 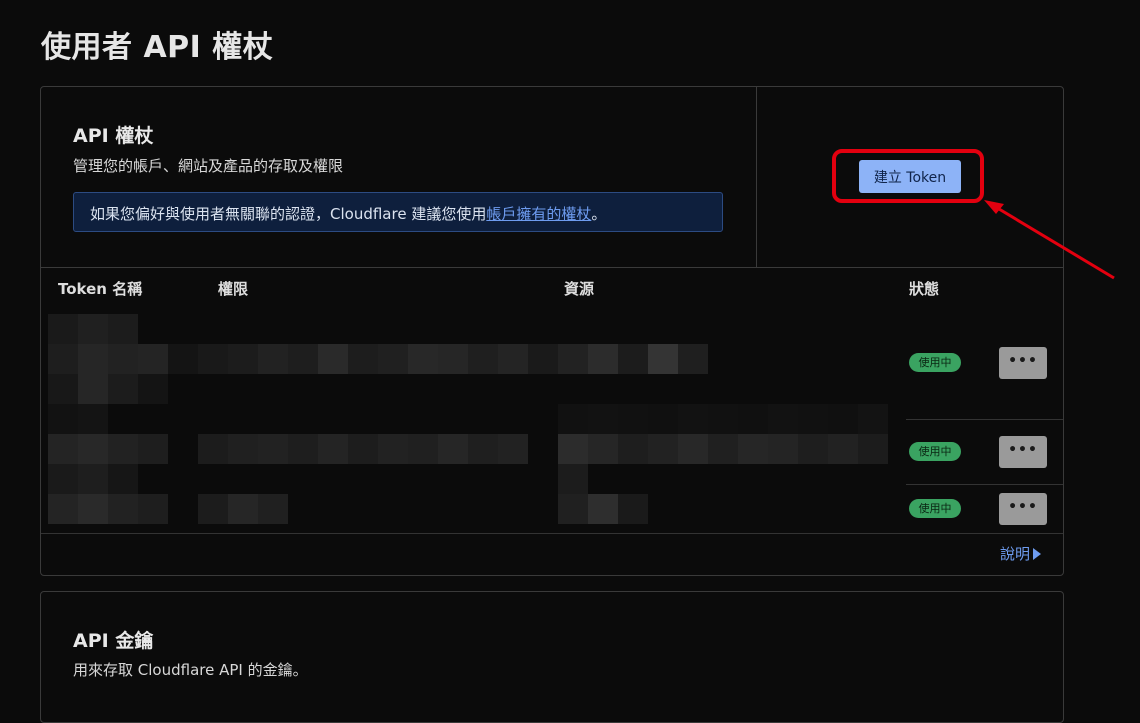 I want to click on column-header-name: Token 名稱, so click(x=100, y=289).